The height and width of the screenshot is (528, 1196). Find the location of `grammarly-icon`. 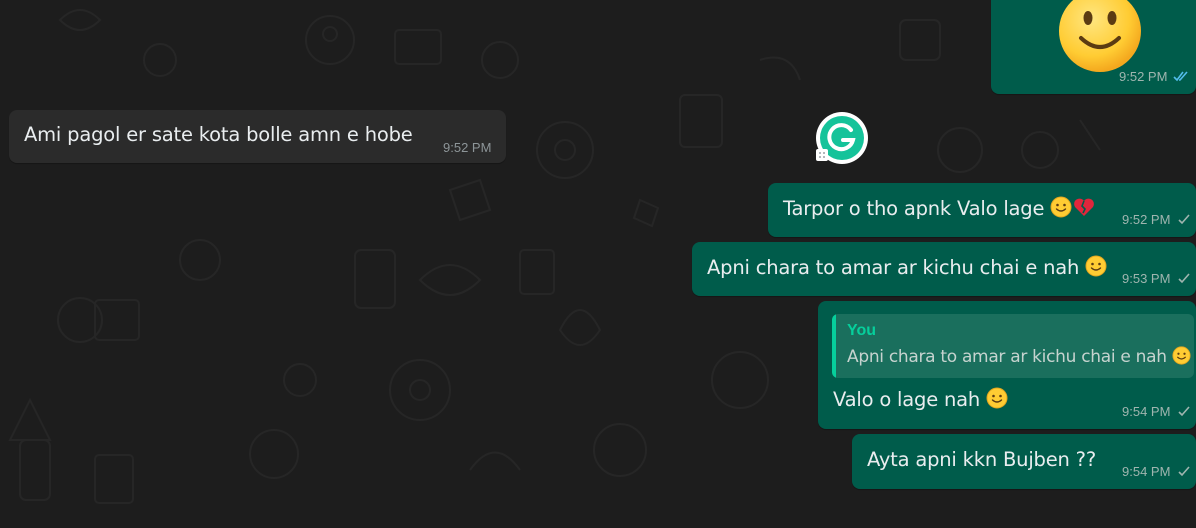

grammarly-icon is located at coordinates (842, 138).